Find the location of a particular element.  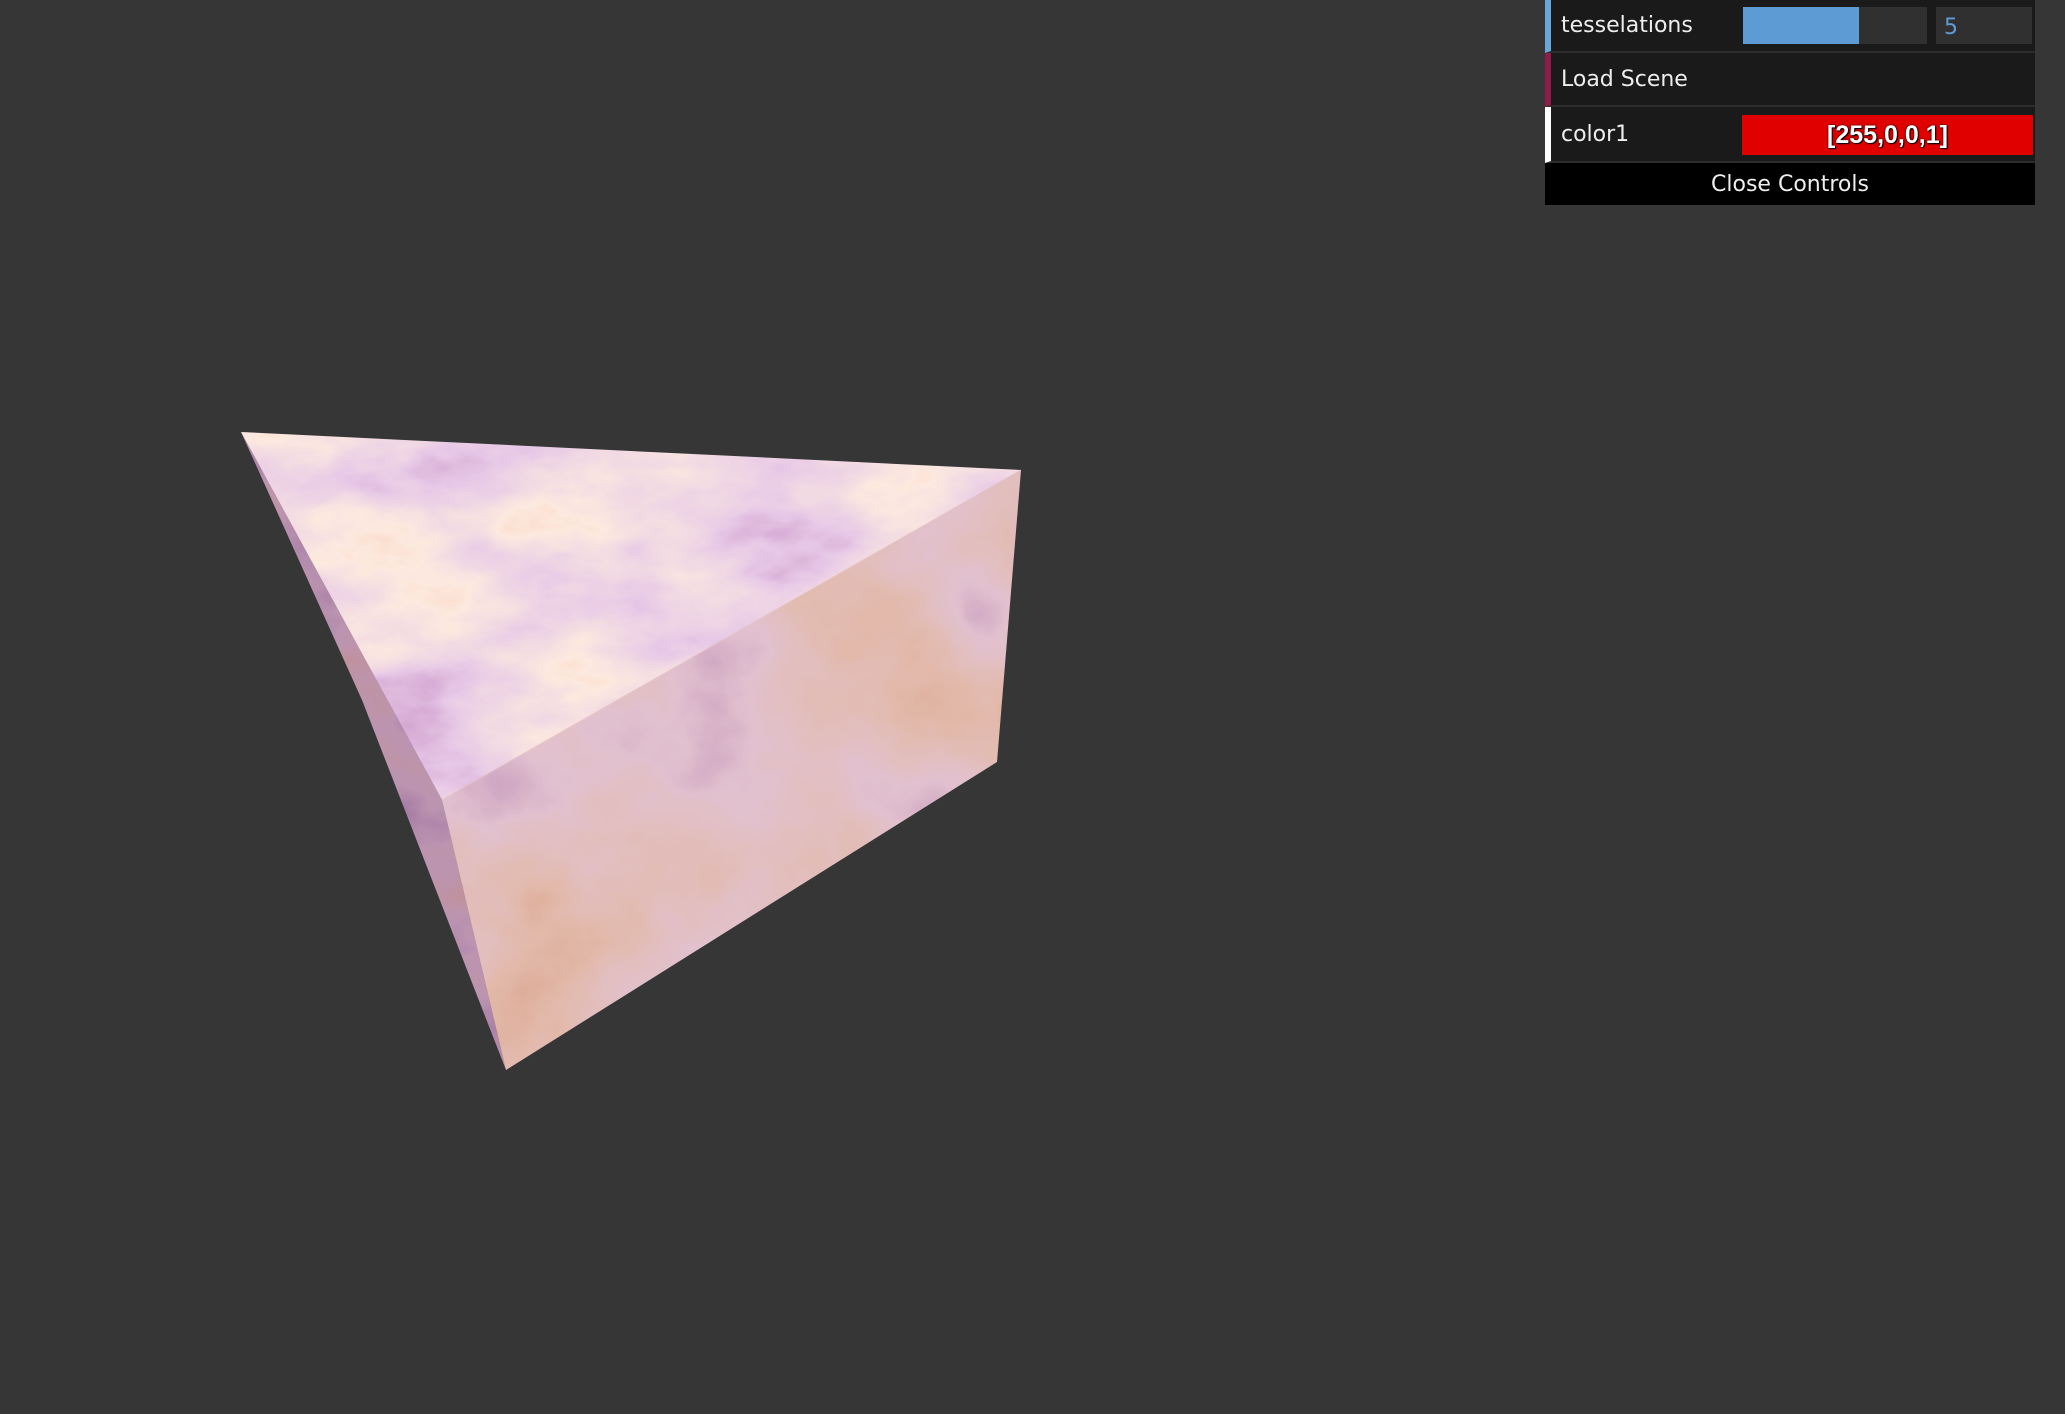

color1-swatch-input: [255,0,0,1] is located at coordinates (1887, 135).